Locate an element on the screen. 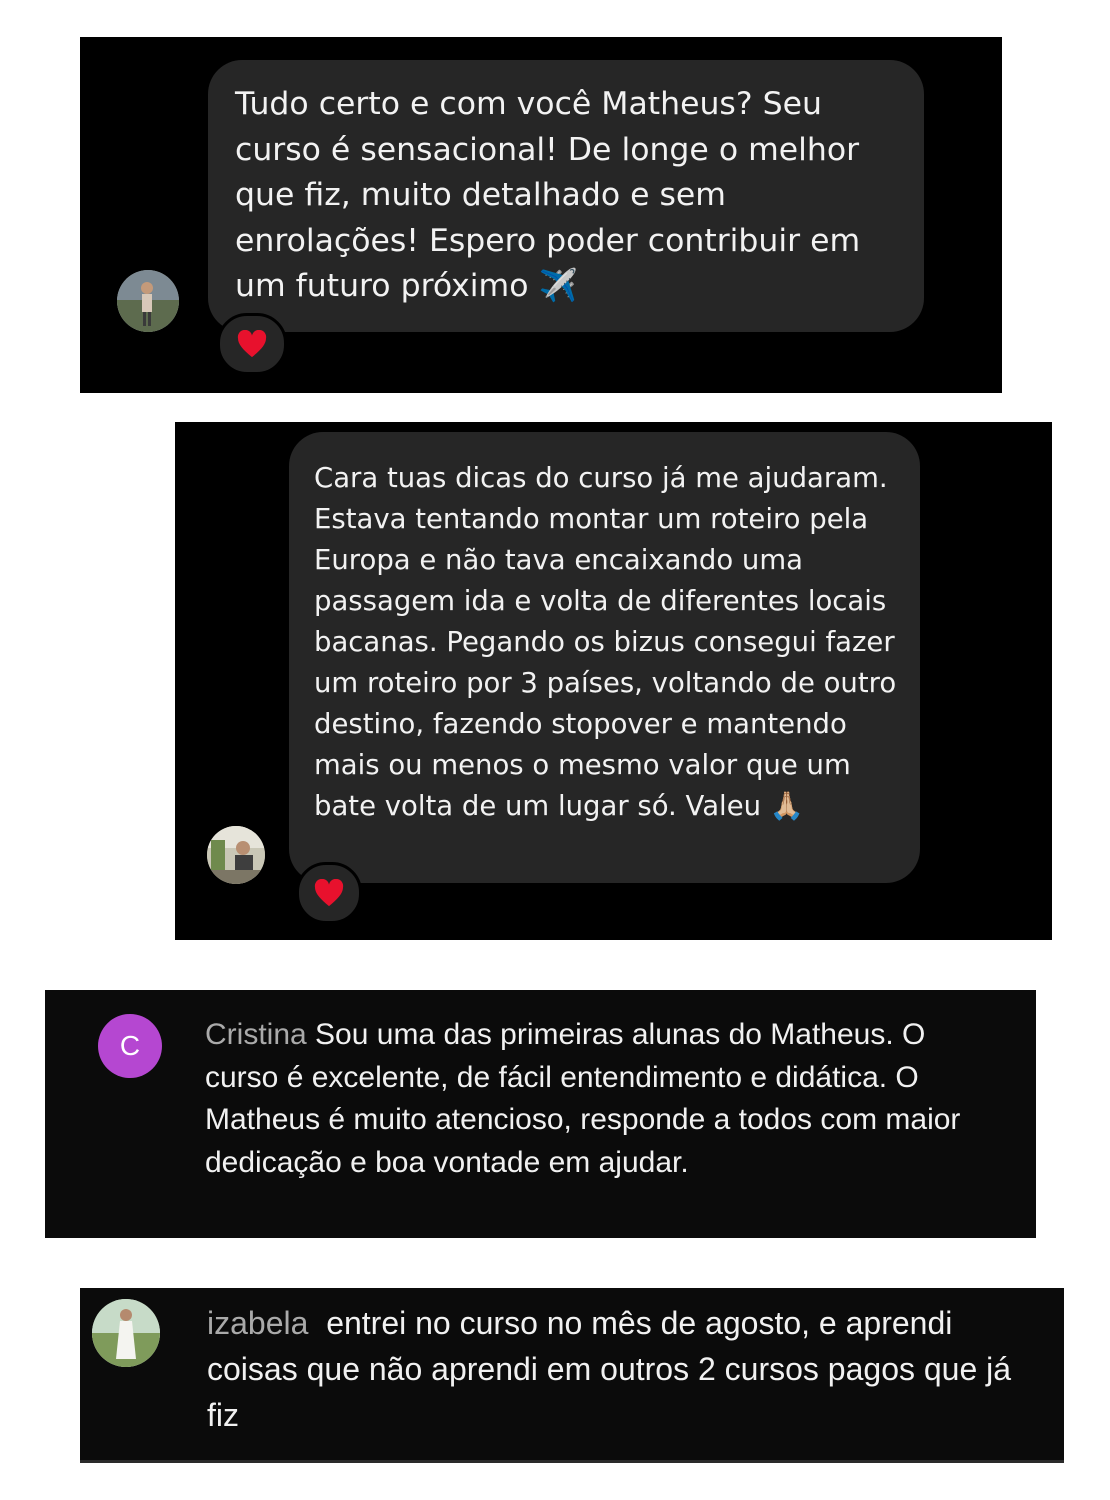 This screenshot has height=1500, width=1110. avatar-initial: C is located at coordinates (130, 1045).